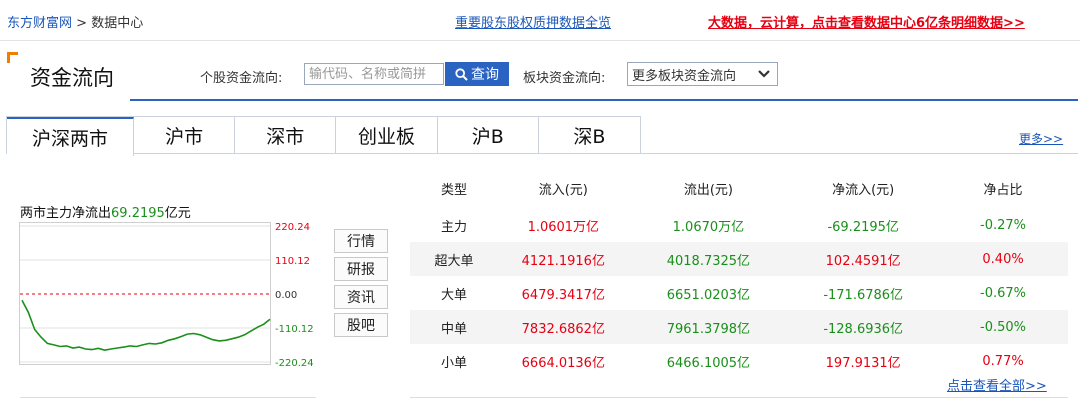 The height and width of the screenshot is (410, 1080). Describe the element at coordinates (1003, 327) in the screenshot. I see `row-pct: -0.50%` at that location.